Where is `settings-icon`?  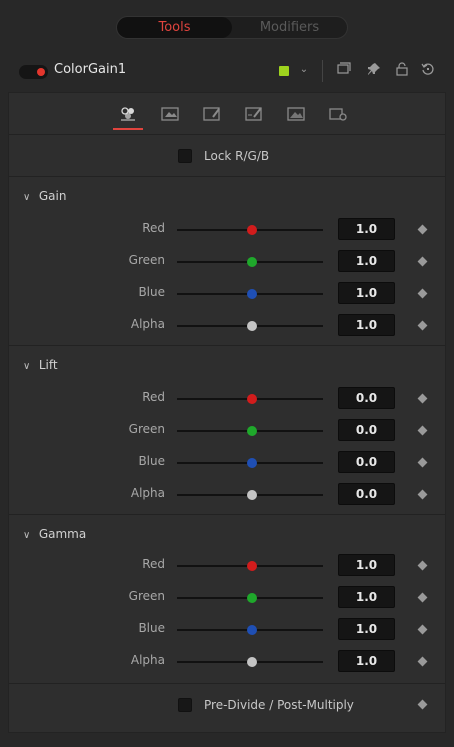 settings-icon is located at coordinates (338, 114).